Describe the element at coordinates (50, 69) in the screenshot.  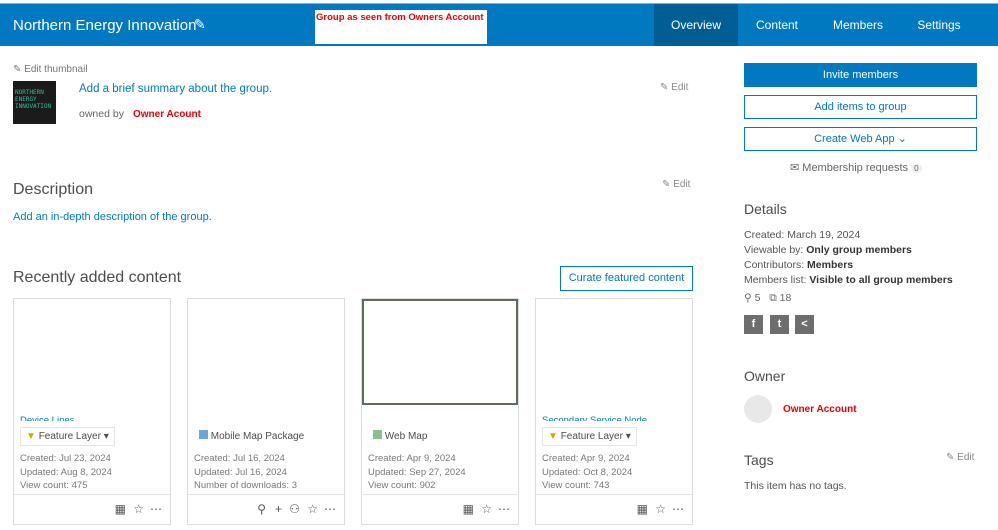
I see `edit-thumbnail-link: ✎ Edit thumbnail` at that location.